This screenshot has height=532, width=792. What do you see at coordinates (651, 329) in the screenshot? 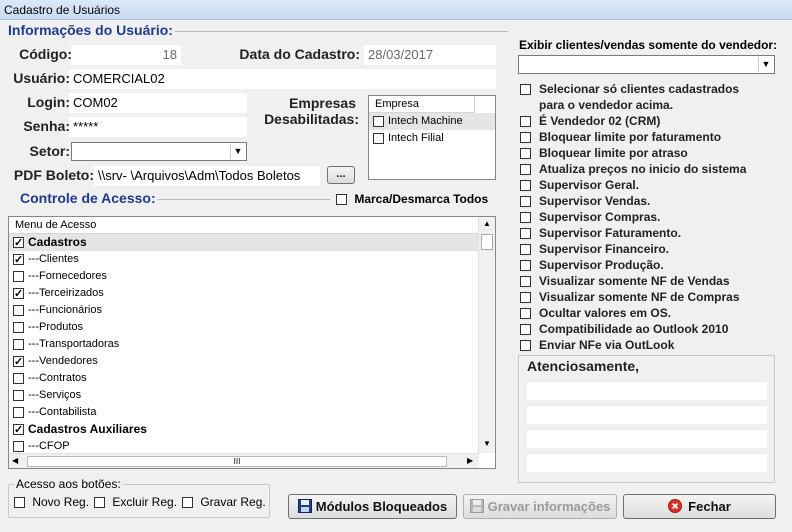
I see `option-row: Compatibilidade ao Outlook 2010` at bounding box center [651, 329].